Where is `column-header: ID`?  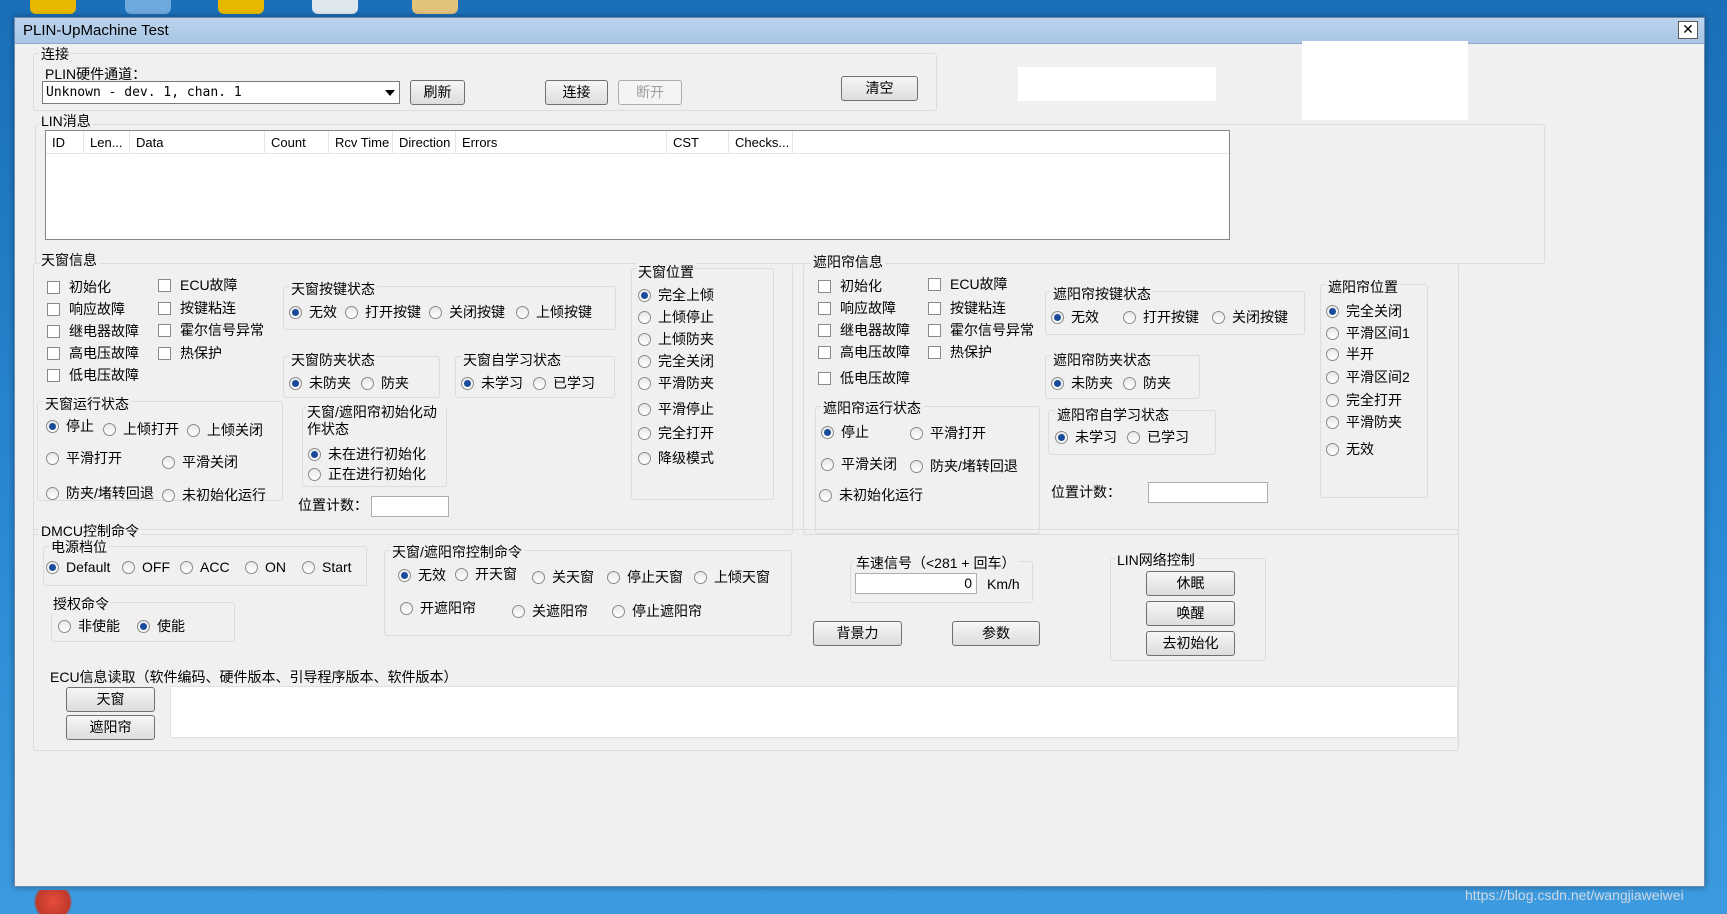
column-header: ID is located at coordinates (65, 142).